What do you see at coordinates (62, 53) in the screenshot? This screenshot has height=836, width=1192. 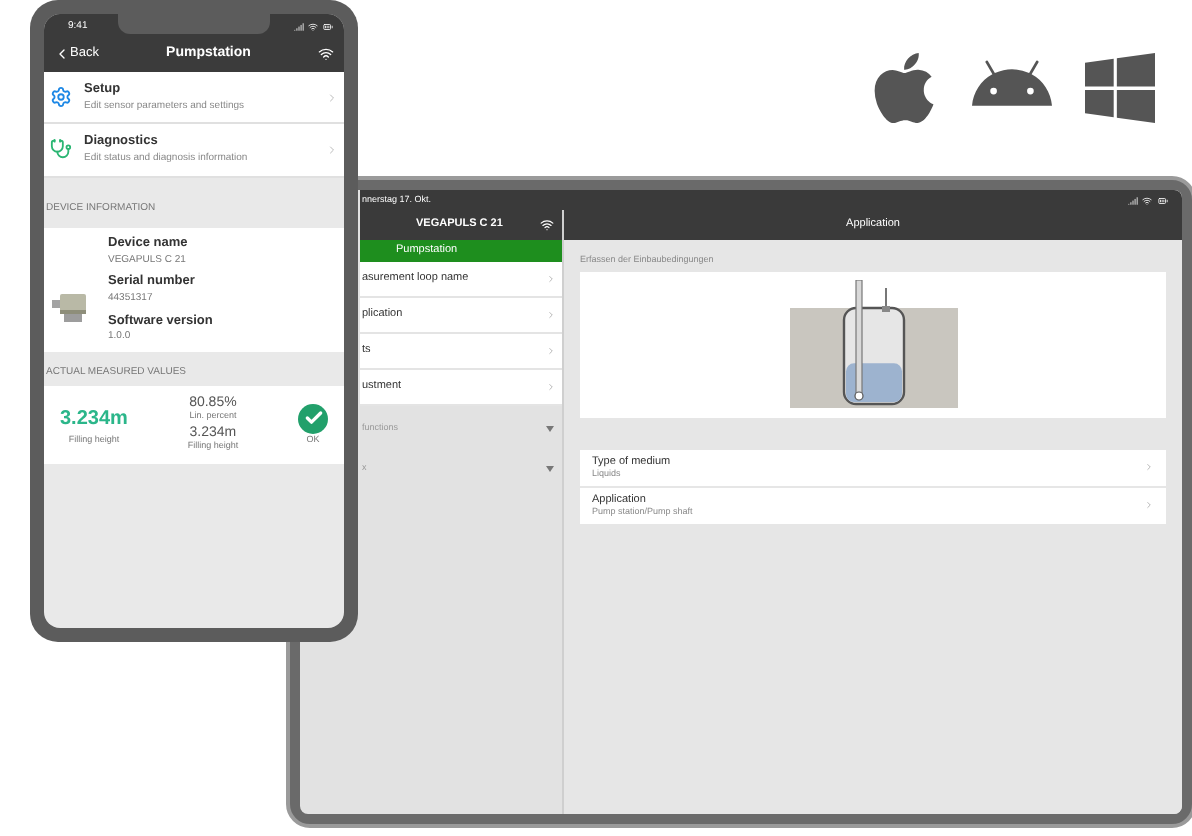 I see `back-chevron-icon` at bounding box center [62, 53].